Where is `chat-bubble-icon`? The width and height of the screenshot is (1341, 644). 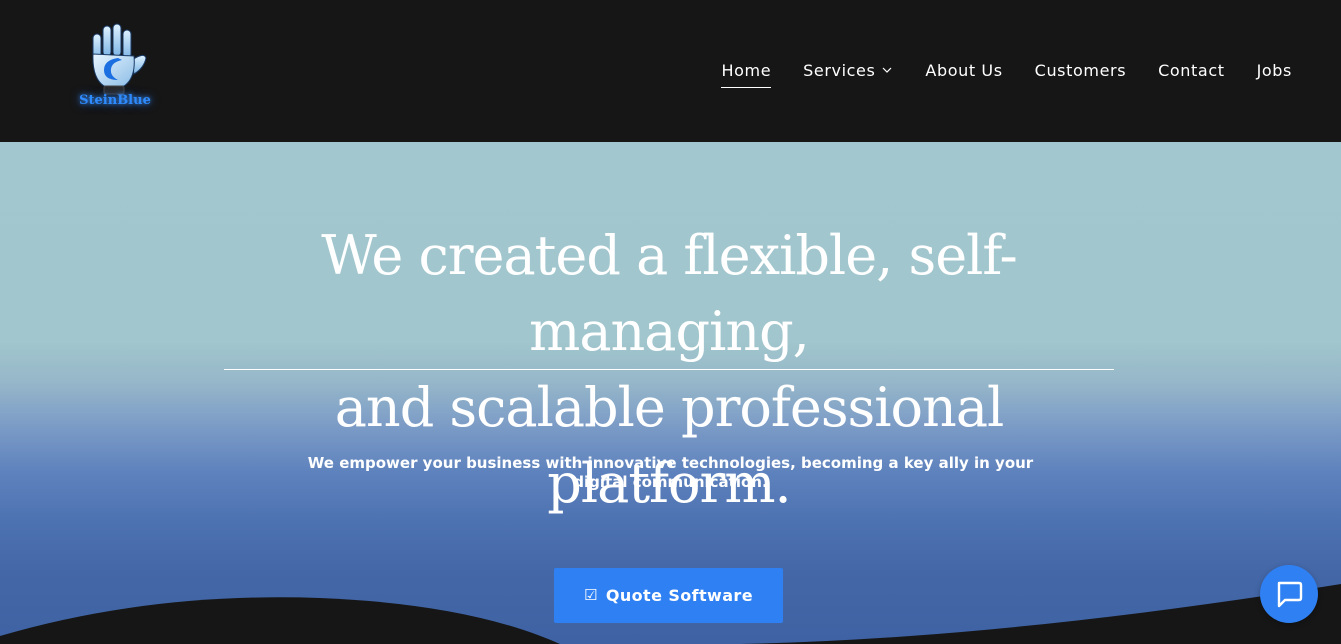
chat-bubble-icon is located at coordinates (1290, 594).